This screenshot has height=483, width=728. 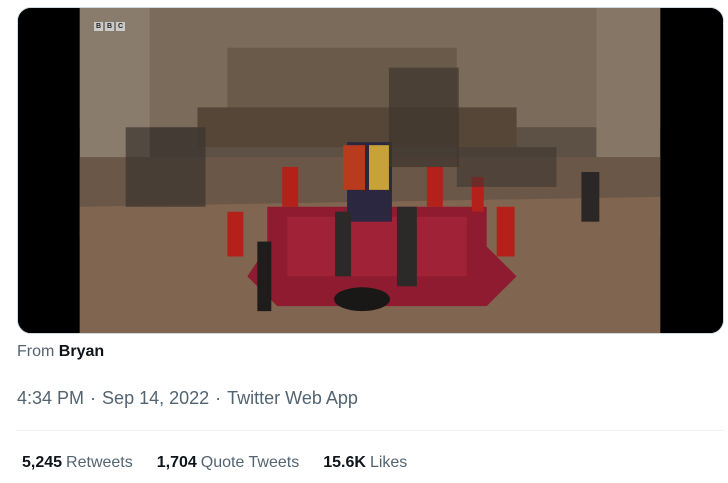 I want to click on tweet-date-link: Sep 14, 2022, so click(x=155, y=398).